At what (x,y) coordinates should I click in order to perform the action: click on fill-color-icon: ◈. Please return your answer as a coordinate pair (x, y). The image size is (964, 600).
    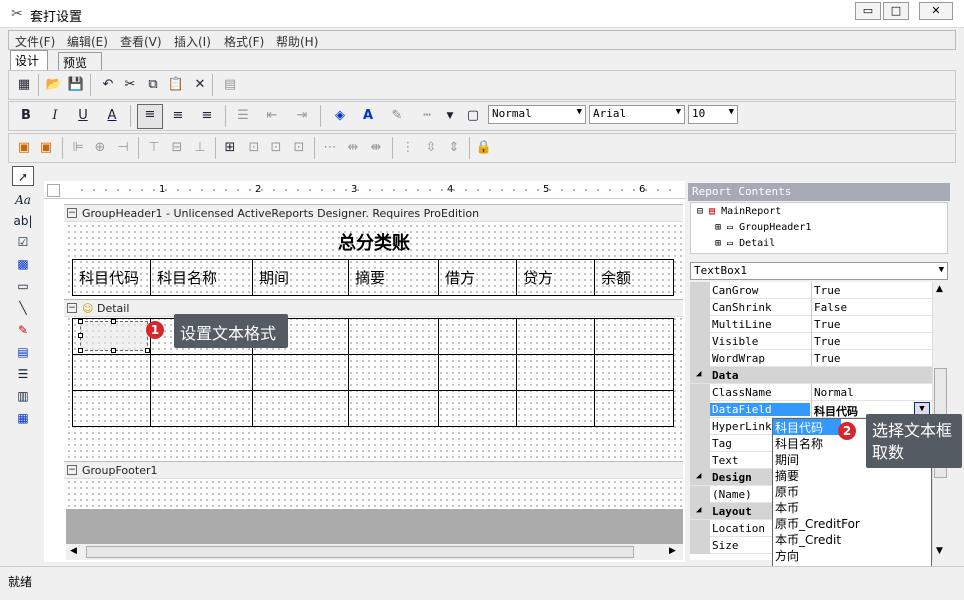
    Looking at the image, I should click on (340, 116).